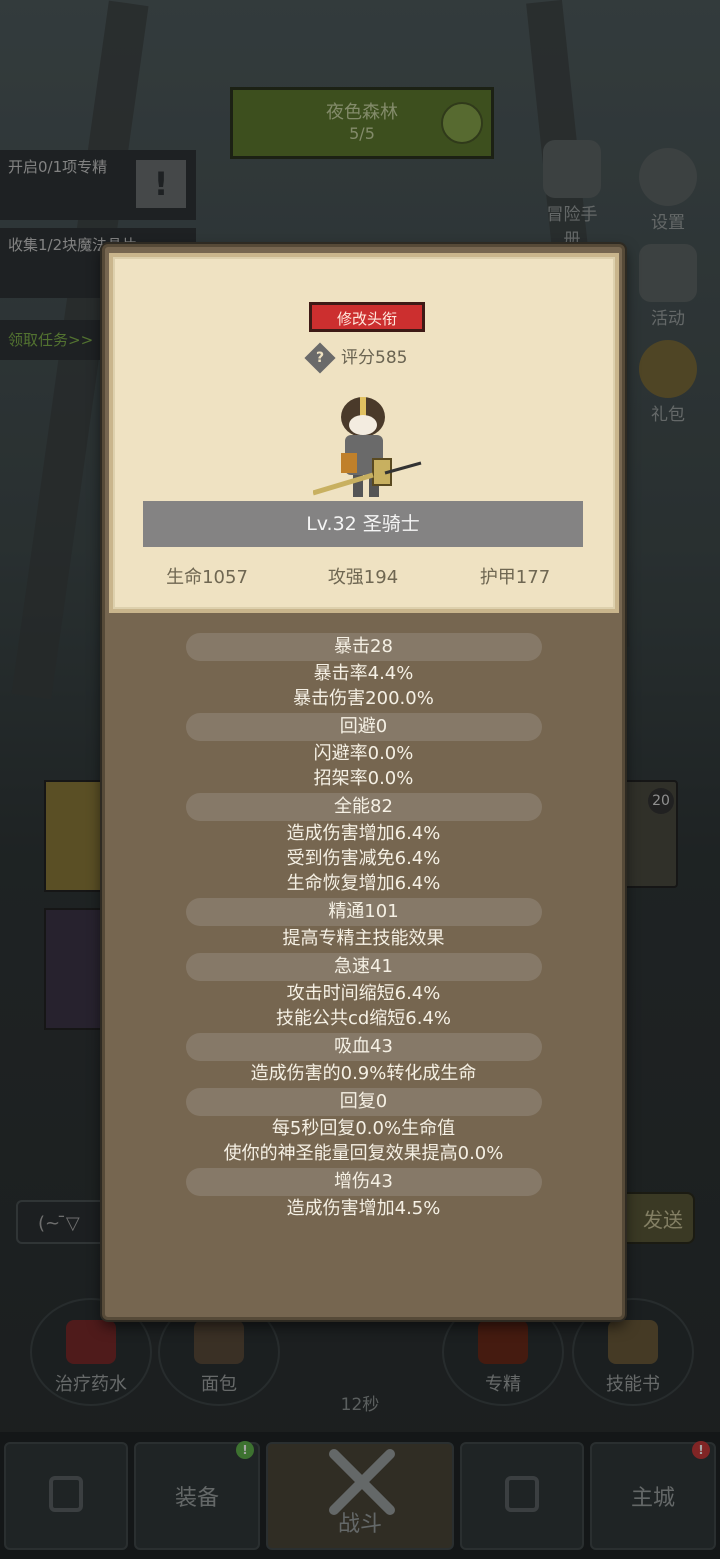 The width and height of the screenshot is (720, 1559). What do you see at coordinates (363, 967) in the screenshot?
I see `stat-header-haste: 急速41` at bounding box center [363, 967].